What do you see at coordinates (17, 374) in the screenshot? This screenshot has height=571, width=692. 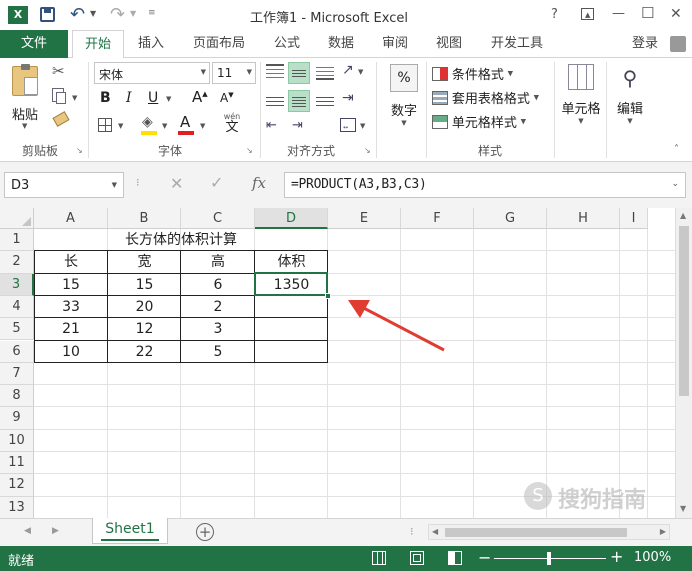 I see `row-header-7: 7` at bounding box center [17, 374].